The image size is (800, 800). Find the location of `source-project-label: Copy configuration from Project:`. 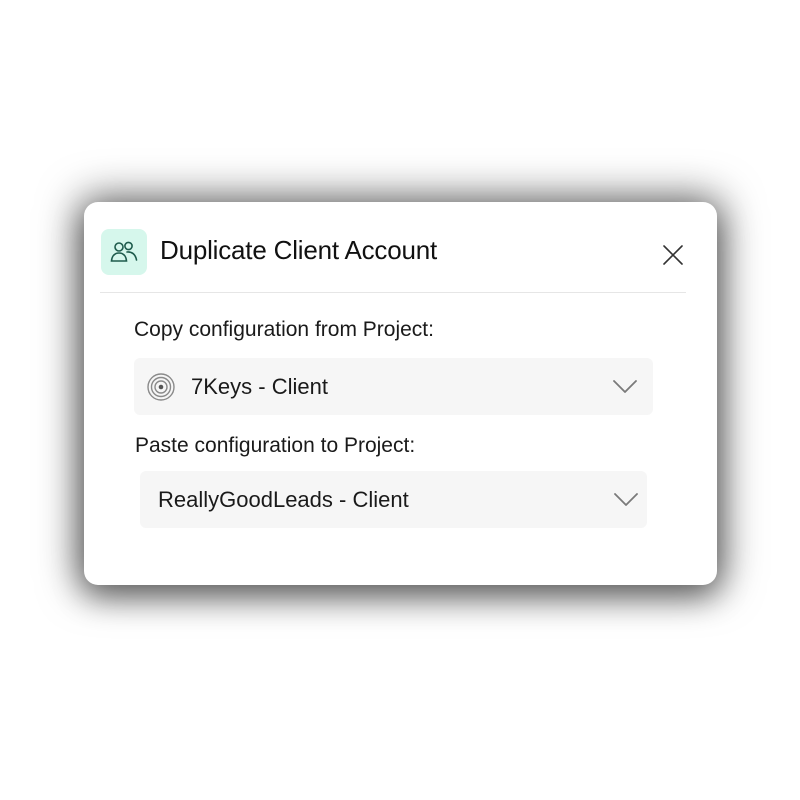

source-project-label: Copy configuration from Project: is located at coordinates (284, 329).